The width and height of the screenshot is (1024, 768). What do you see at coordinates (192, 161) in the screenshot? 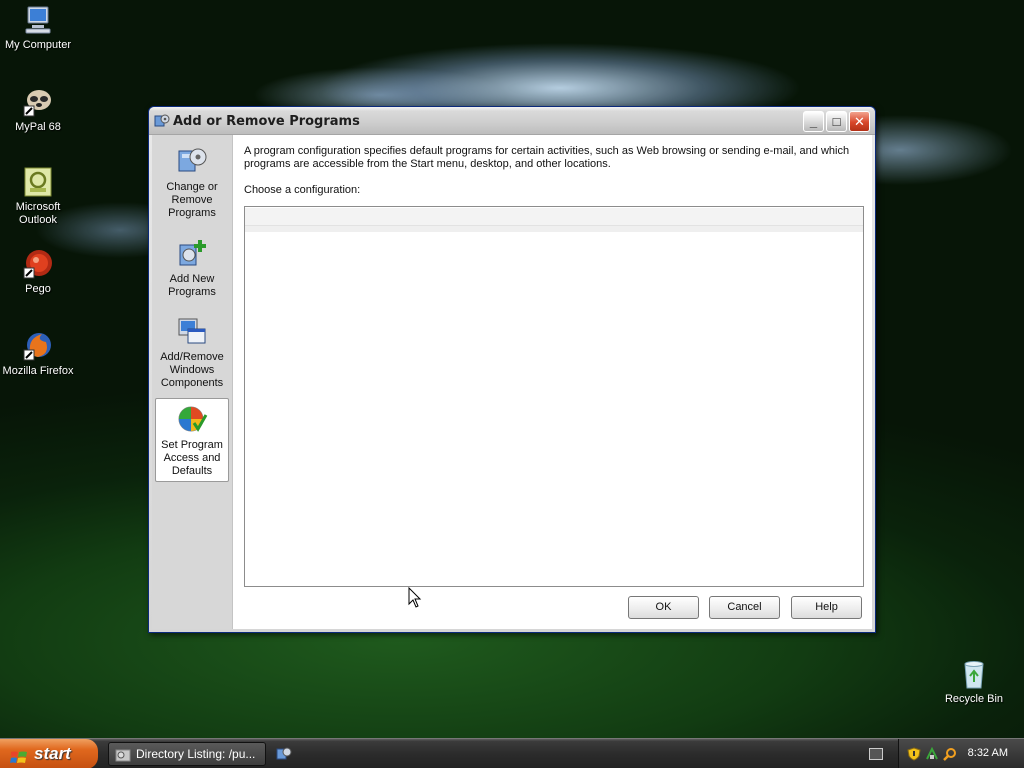
I see `change-remove-programs-icon` at bounding box center [192, 161].